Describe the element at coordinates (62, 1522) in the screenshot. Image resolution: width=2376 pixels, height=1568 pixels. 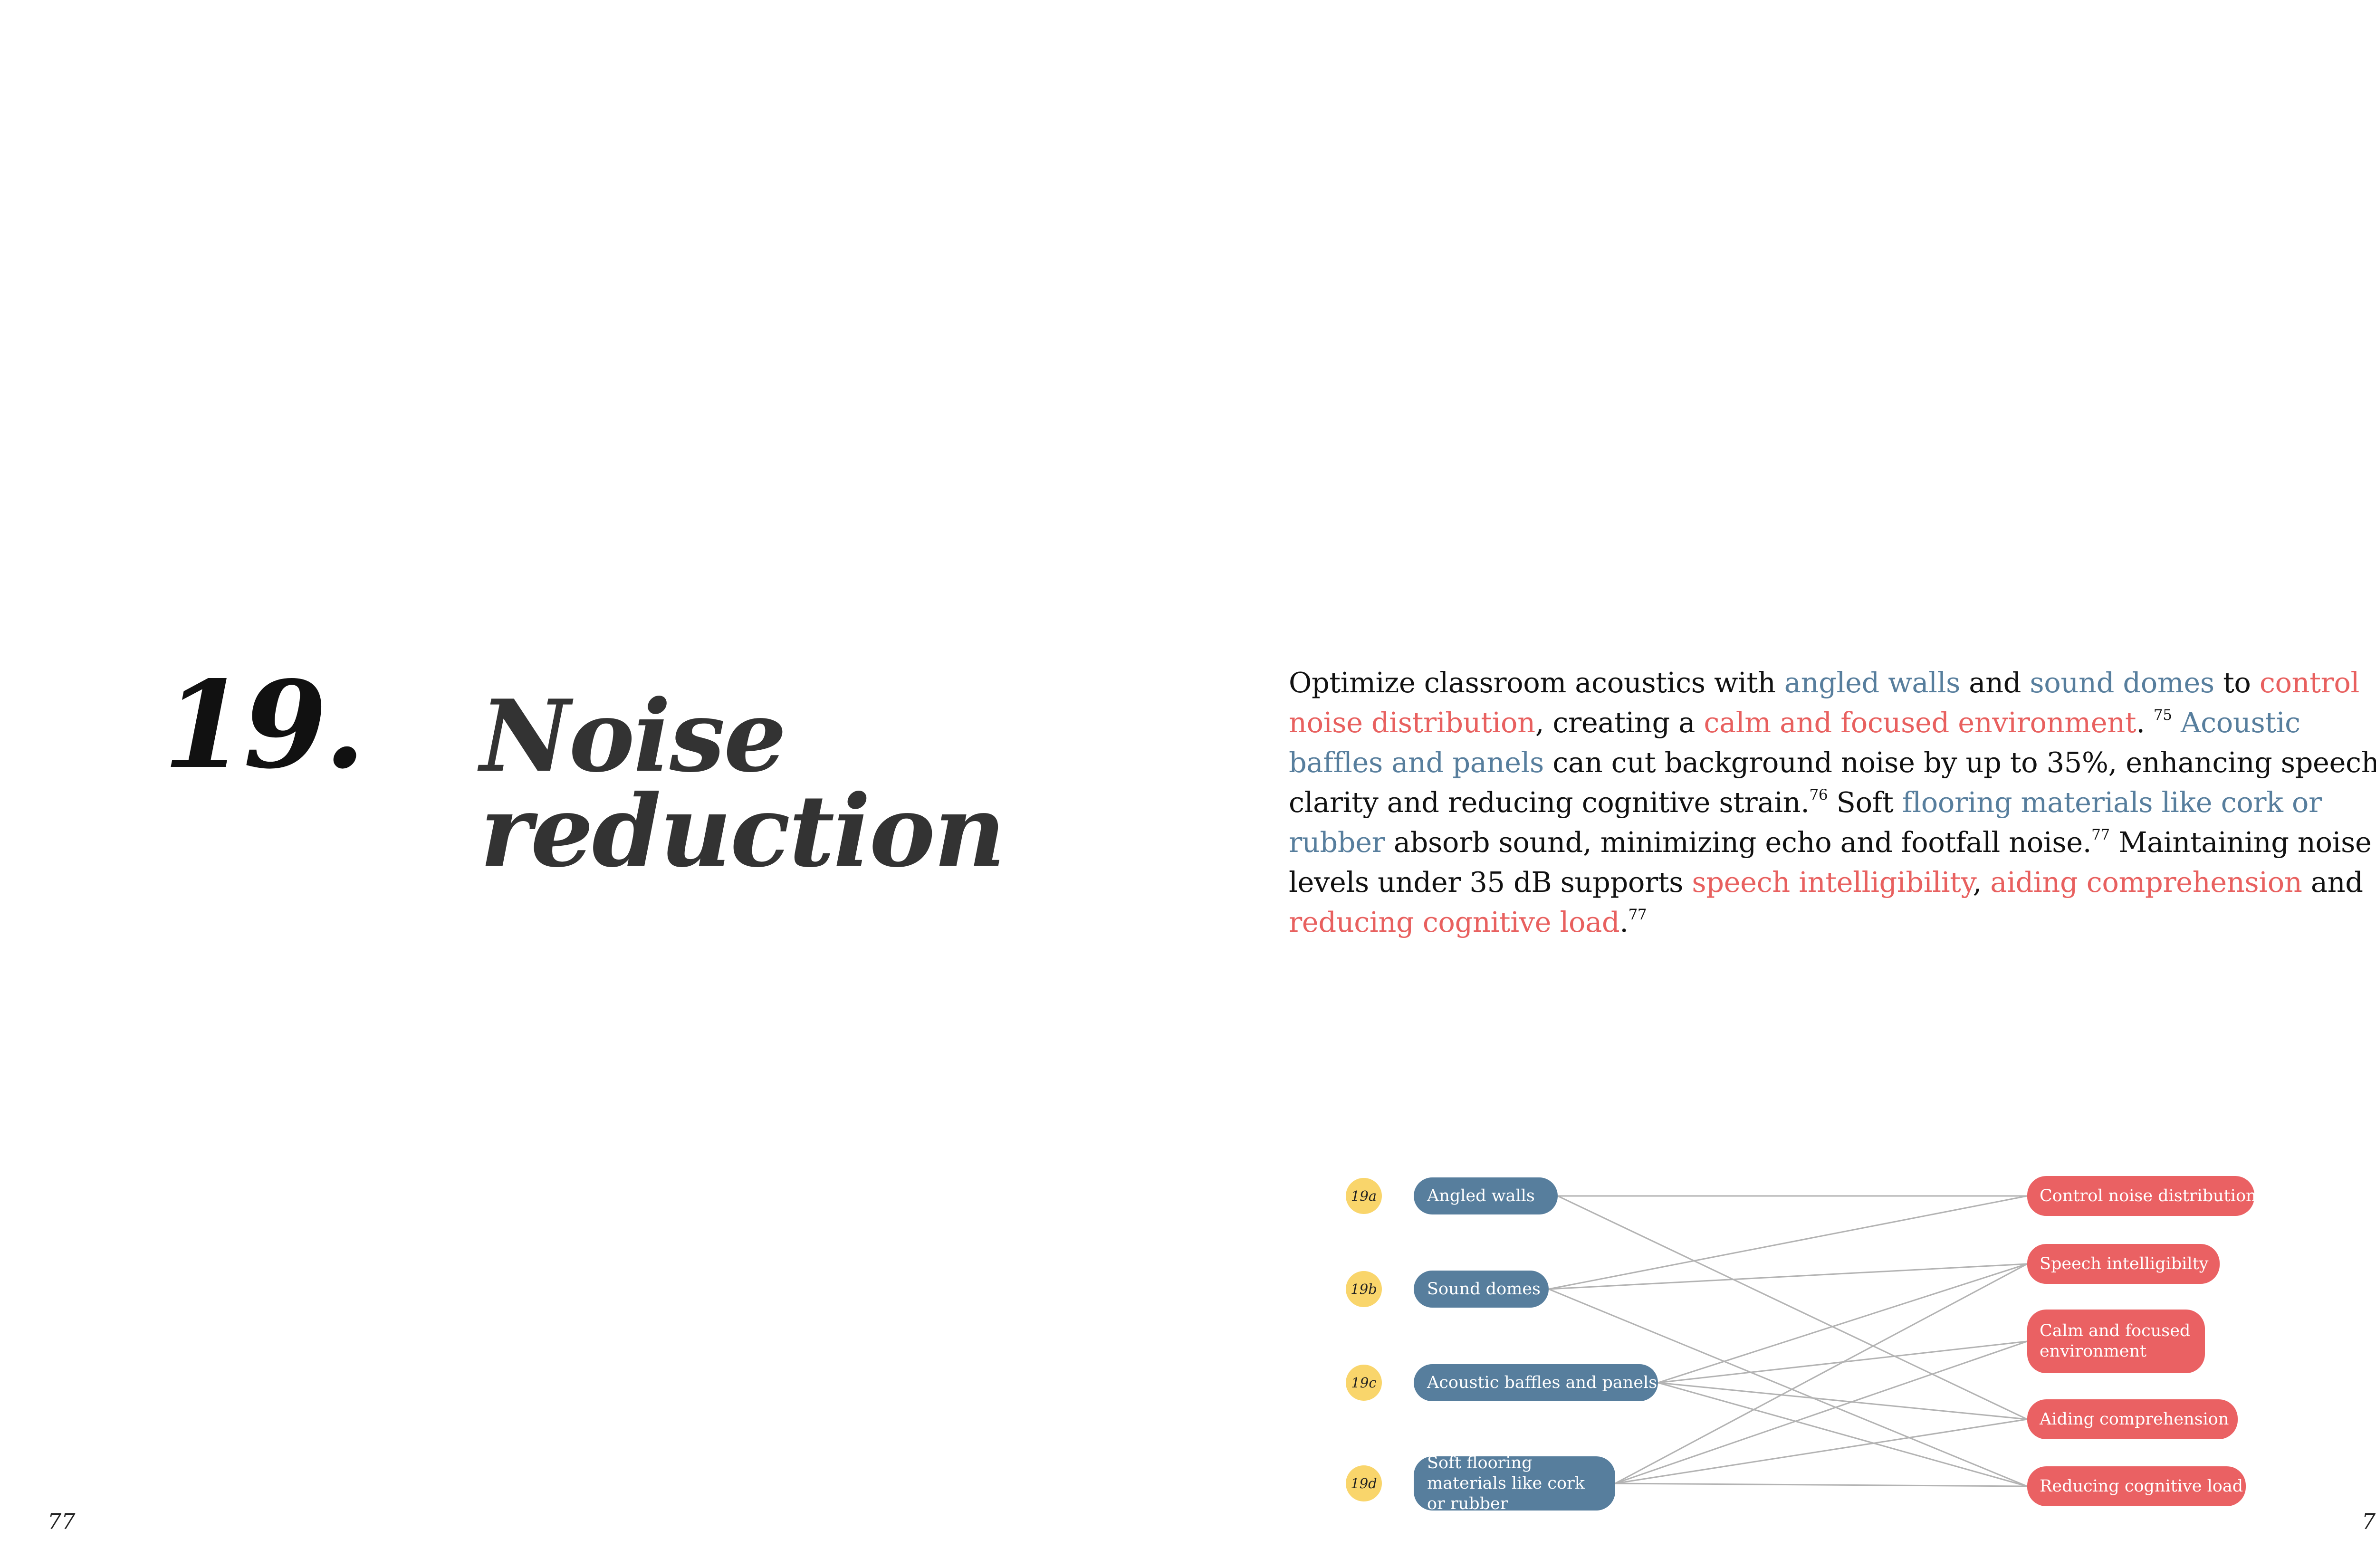
I see `page-number-left: 77` at that location.